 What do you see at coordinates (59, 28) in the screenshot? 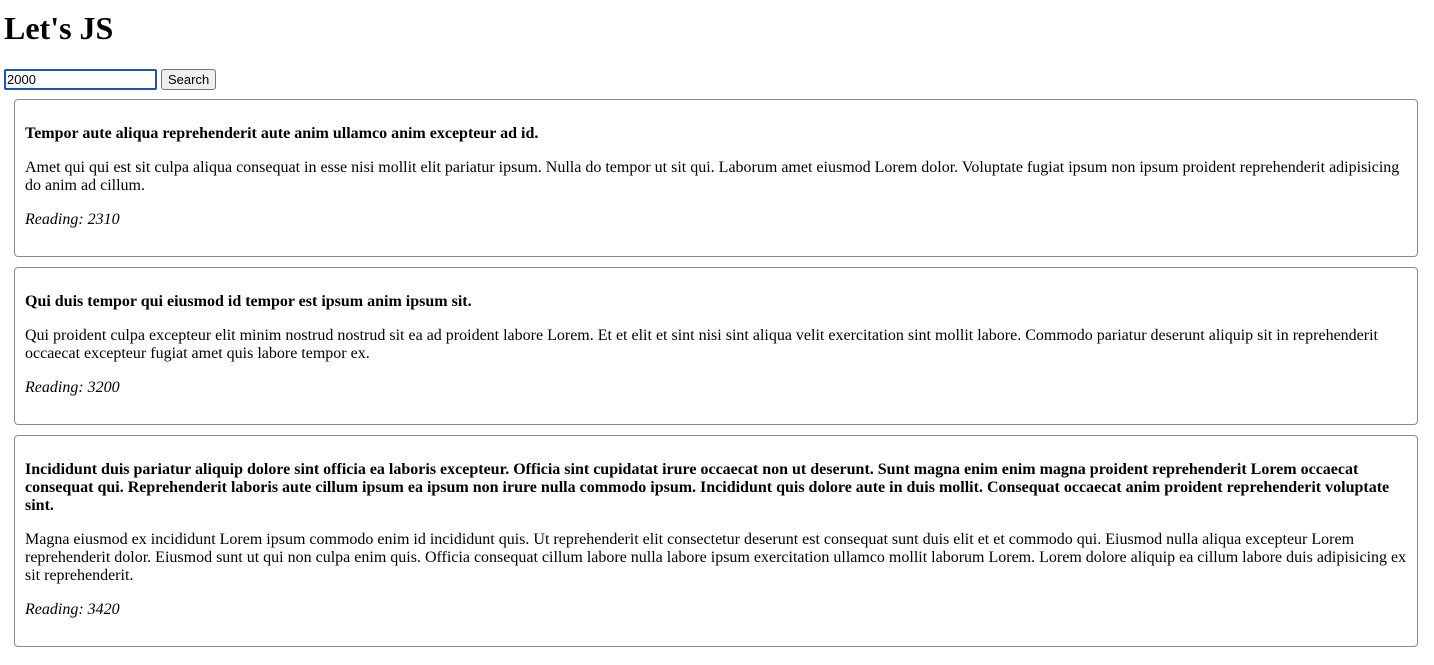
I see `page-title: Let's JS` at bounding box center [59, 28].